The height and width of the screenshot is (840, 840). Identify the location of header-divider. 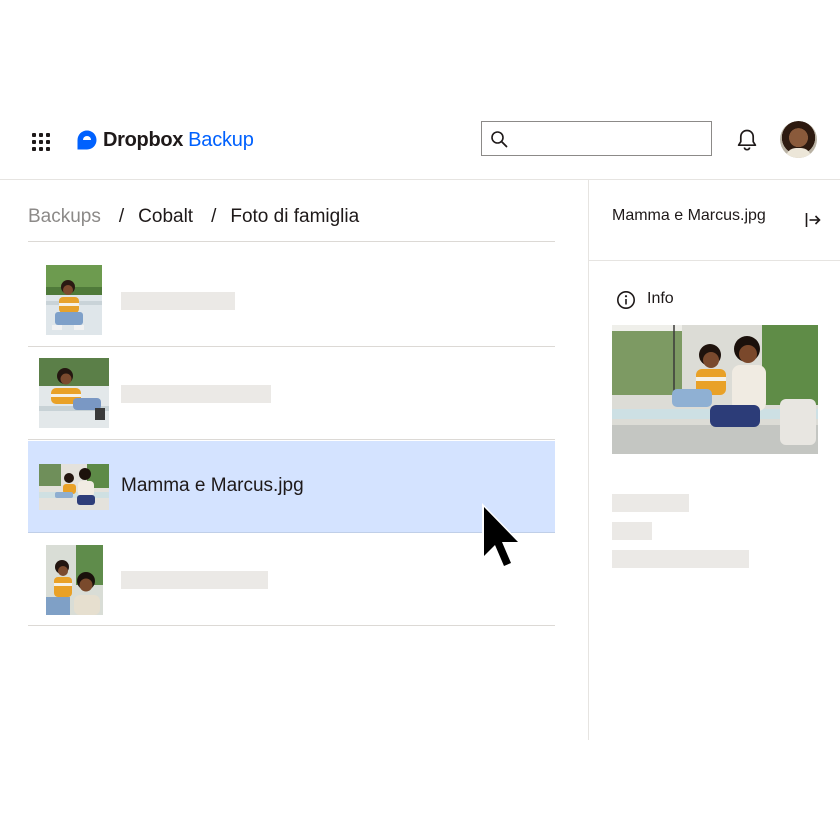
(420, 179).